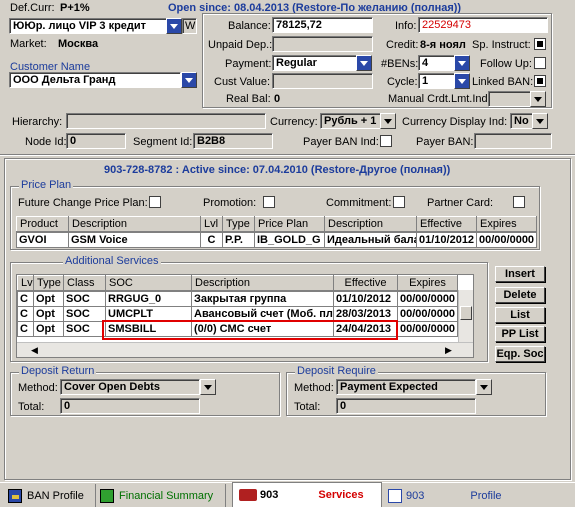 This screenshot has width=575, height=507. Describe the element at coordinates (520, 354) in the screenshot. I see `eqp-soc-button: Eqp. Soc` at that location.